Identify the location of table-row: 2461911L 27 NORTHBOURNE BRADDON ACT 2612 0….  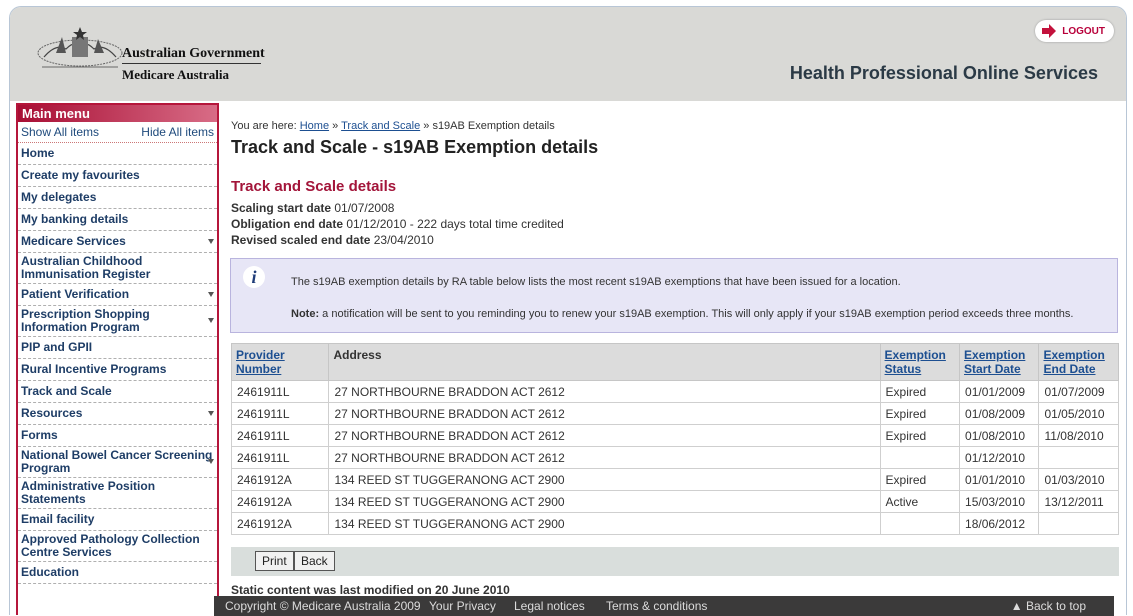
(674, 457).